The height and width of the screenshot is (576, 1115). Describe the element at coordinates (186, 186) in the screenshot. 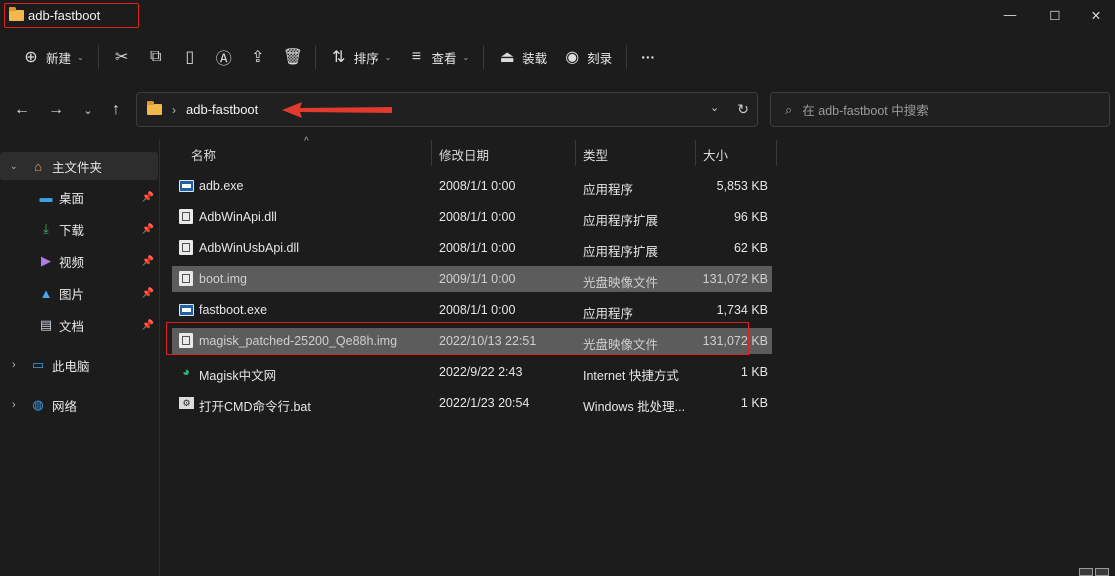

I see `exe-icon` at that location.